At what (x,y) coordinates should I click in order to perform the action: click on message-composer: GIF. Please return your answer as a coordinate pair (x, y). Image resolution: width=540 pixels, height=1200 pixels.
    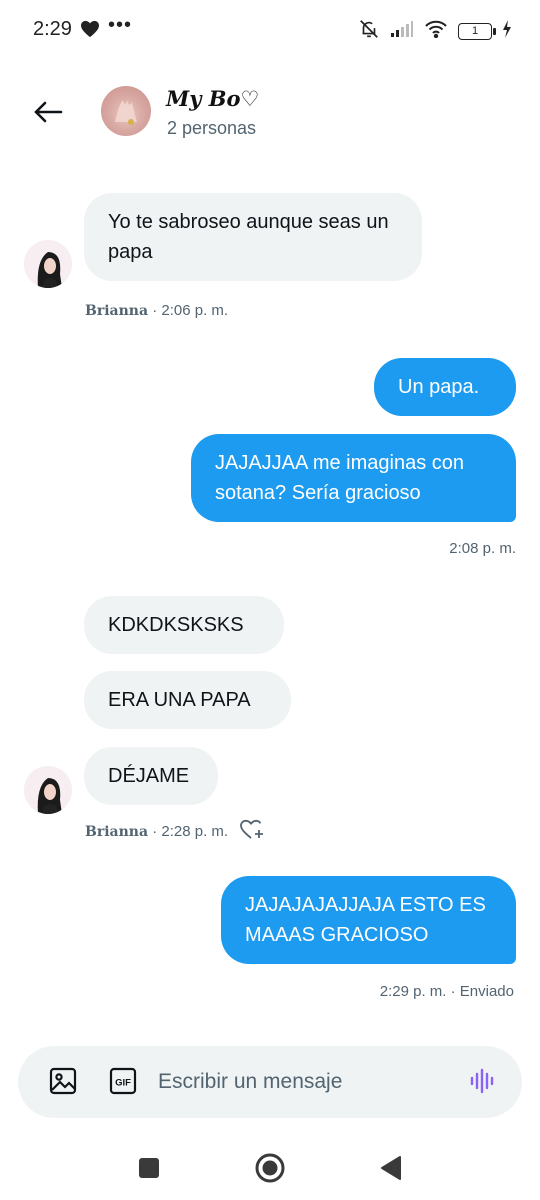
    Looking at the image, I should click on (270, 1082).